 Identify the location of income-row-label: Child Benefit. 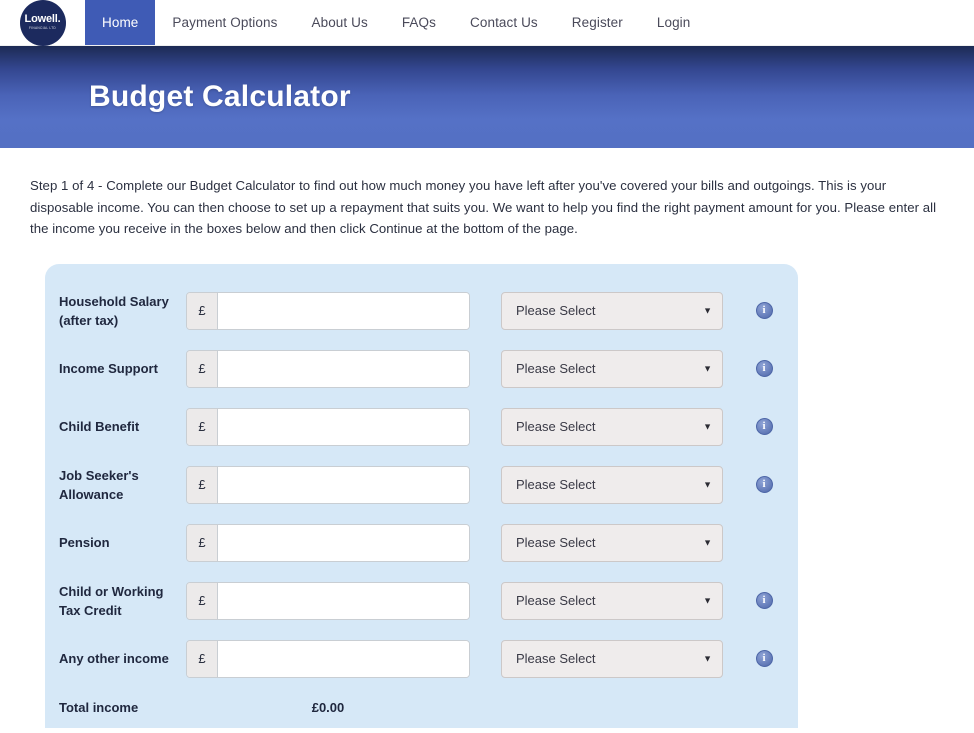
(99, 426).